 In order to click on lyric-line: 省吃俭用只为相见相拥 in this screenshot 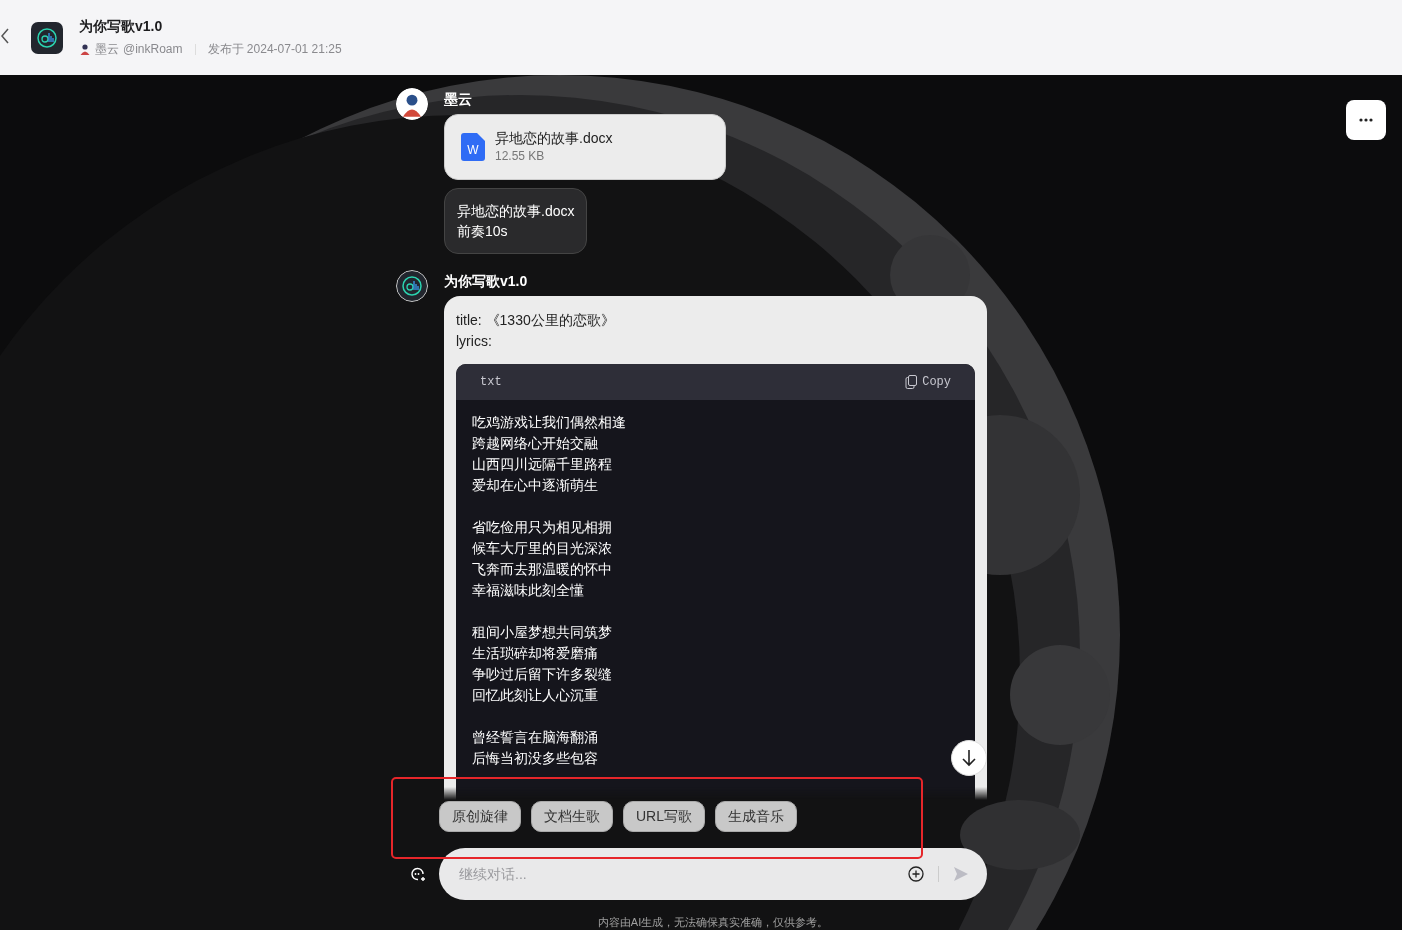, I will do `click(542, 527)`.